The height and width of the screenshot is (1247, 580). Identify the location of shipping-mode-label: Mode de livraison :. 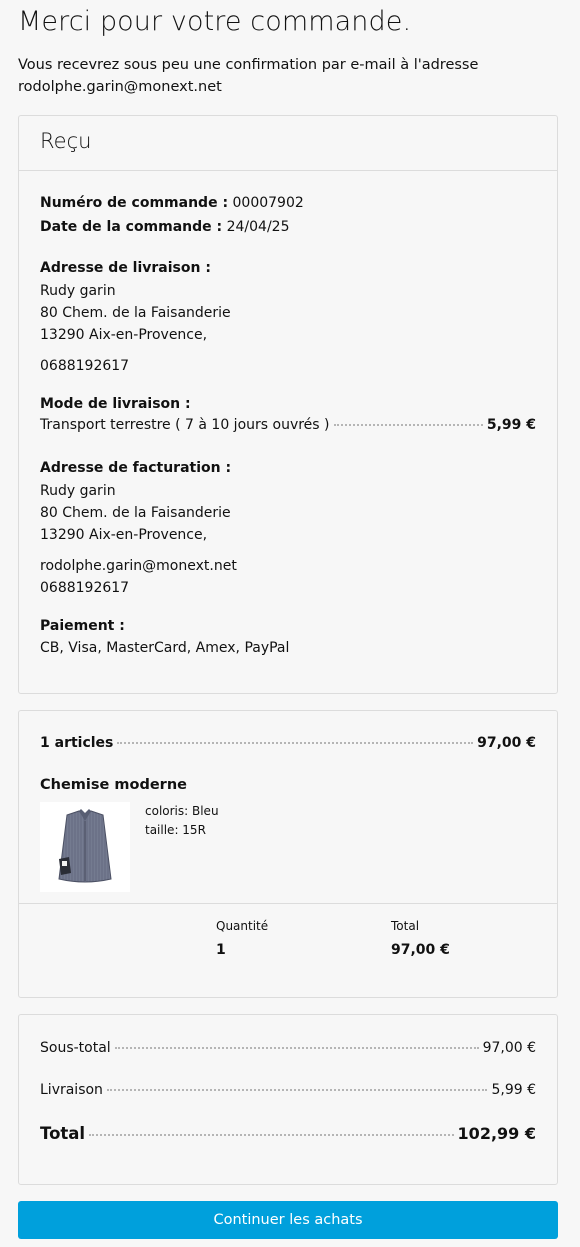
(115, 404).